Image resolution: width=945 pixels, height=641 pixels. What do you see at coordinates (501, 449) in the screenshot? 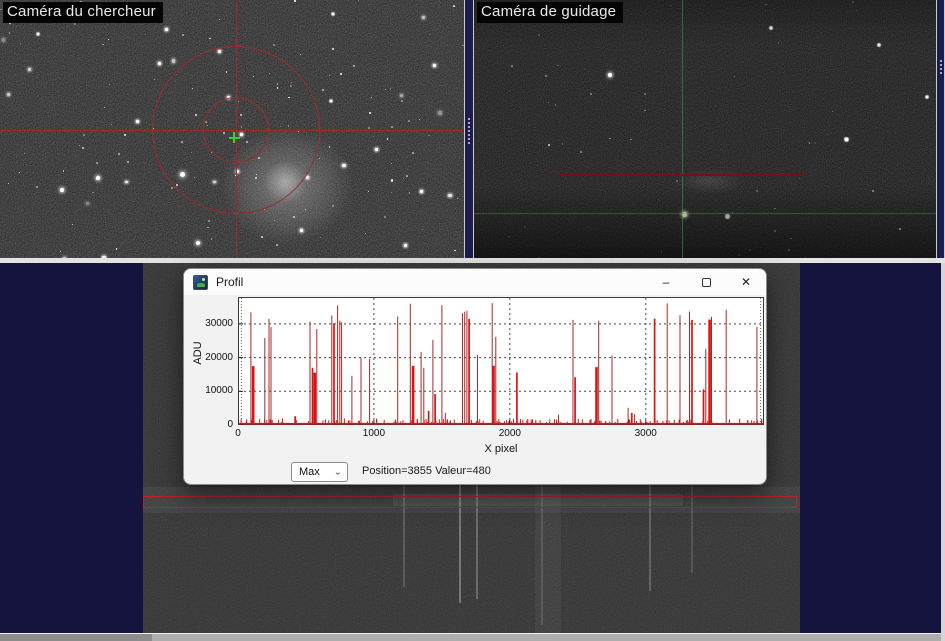
I see `x-axis-title: X pixel` at bounding box center [501, 449].